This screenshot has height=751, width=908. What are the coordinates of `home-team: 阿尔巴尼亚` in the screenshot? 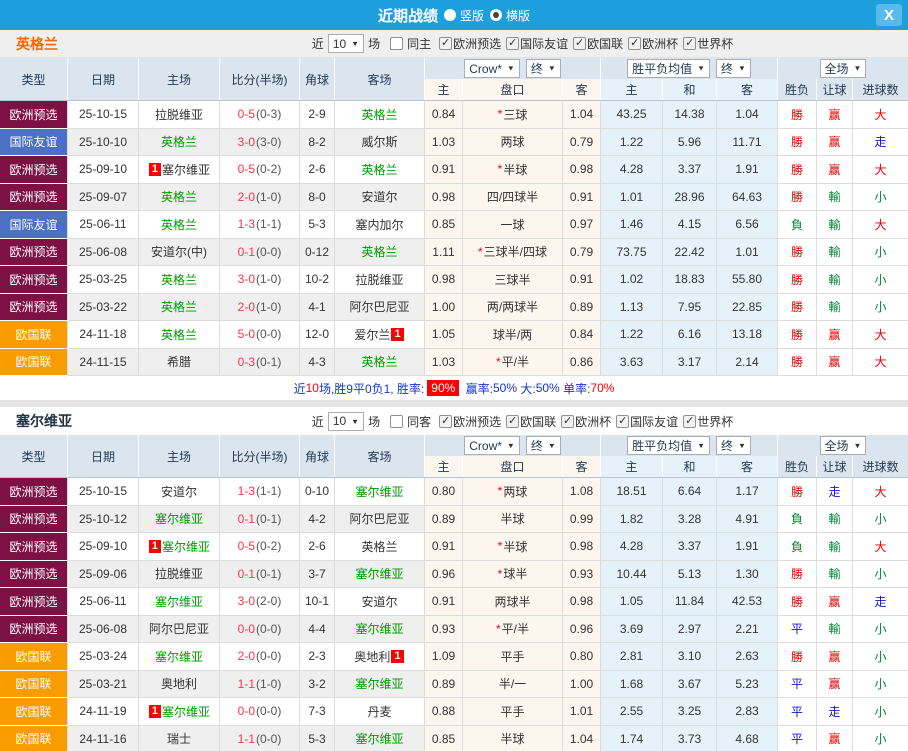 It's located at (179, 629).